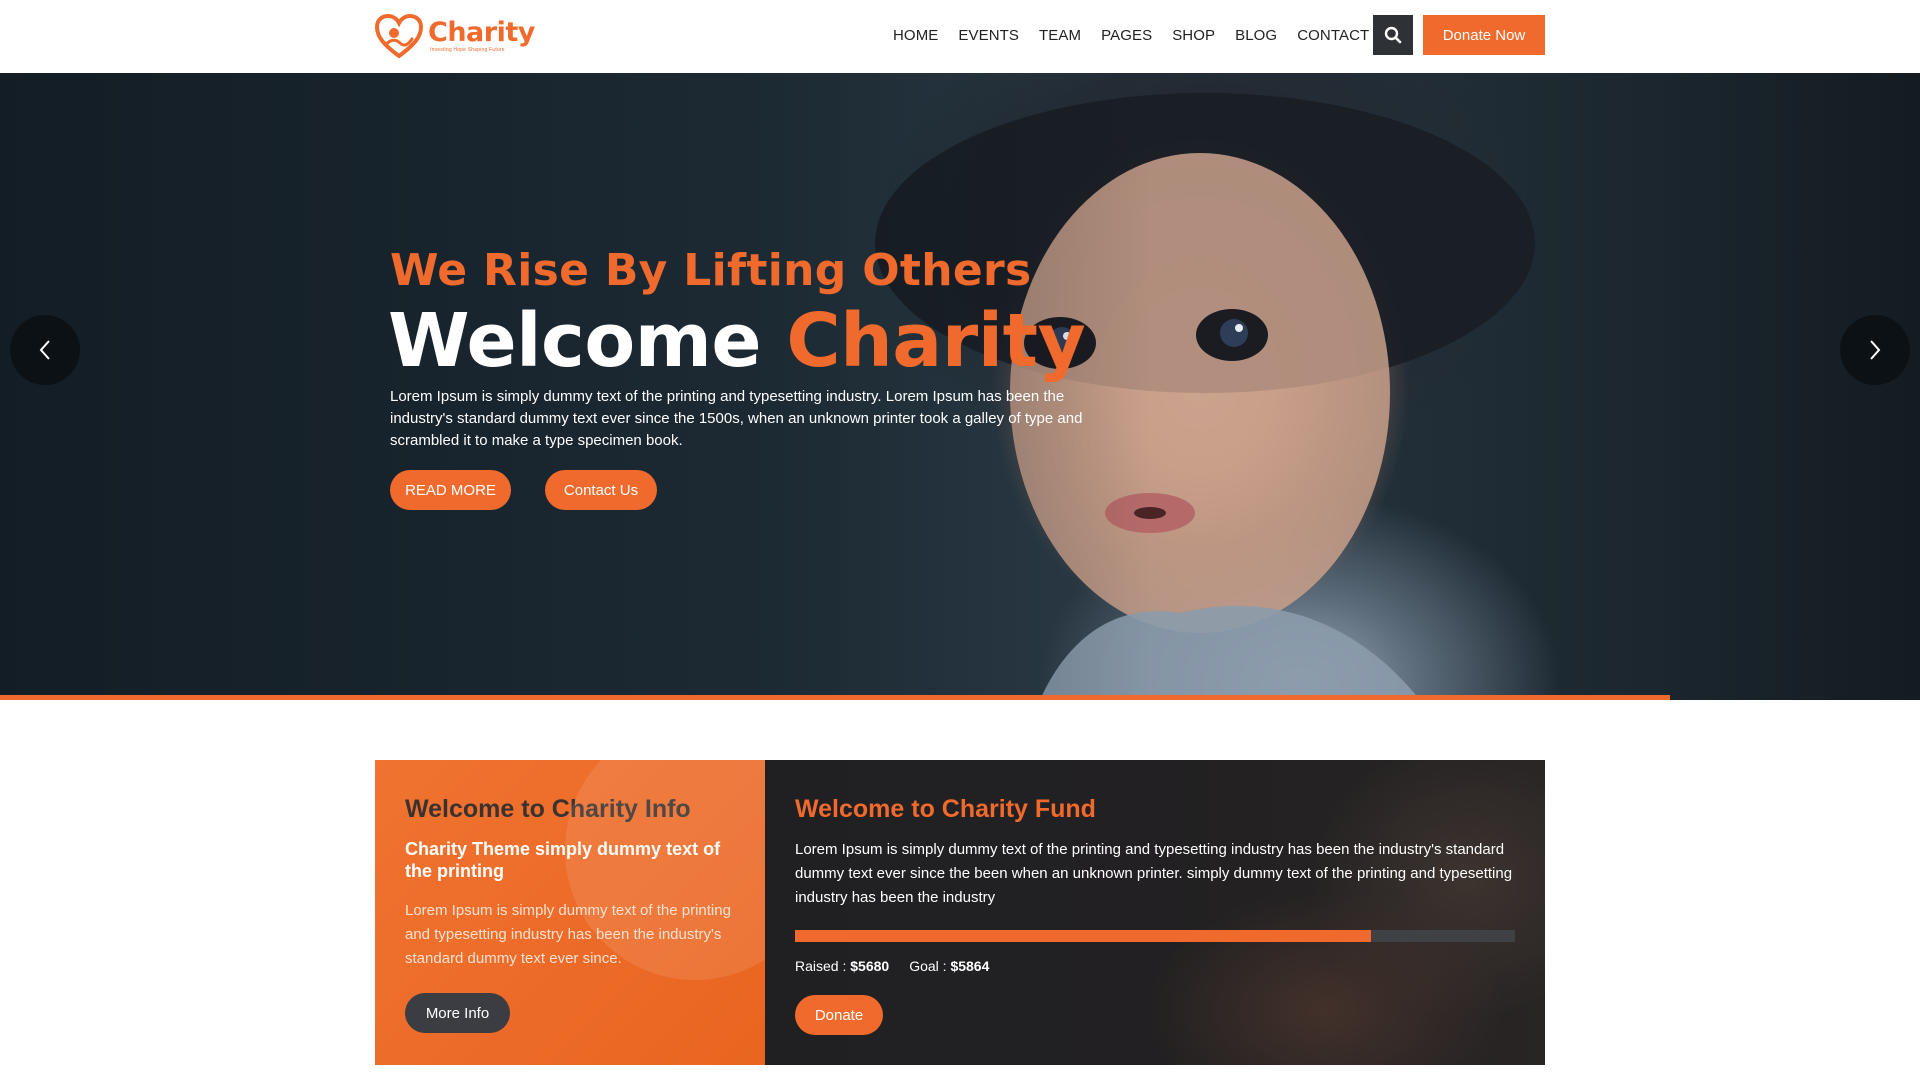  Describe the element at coordinates (892, 966) in the screenshot. I see `fund-stats: Raised : $5680 Goal : $5864` at that location.